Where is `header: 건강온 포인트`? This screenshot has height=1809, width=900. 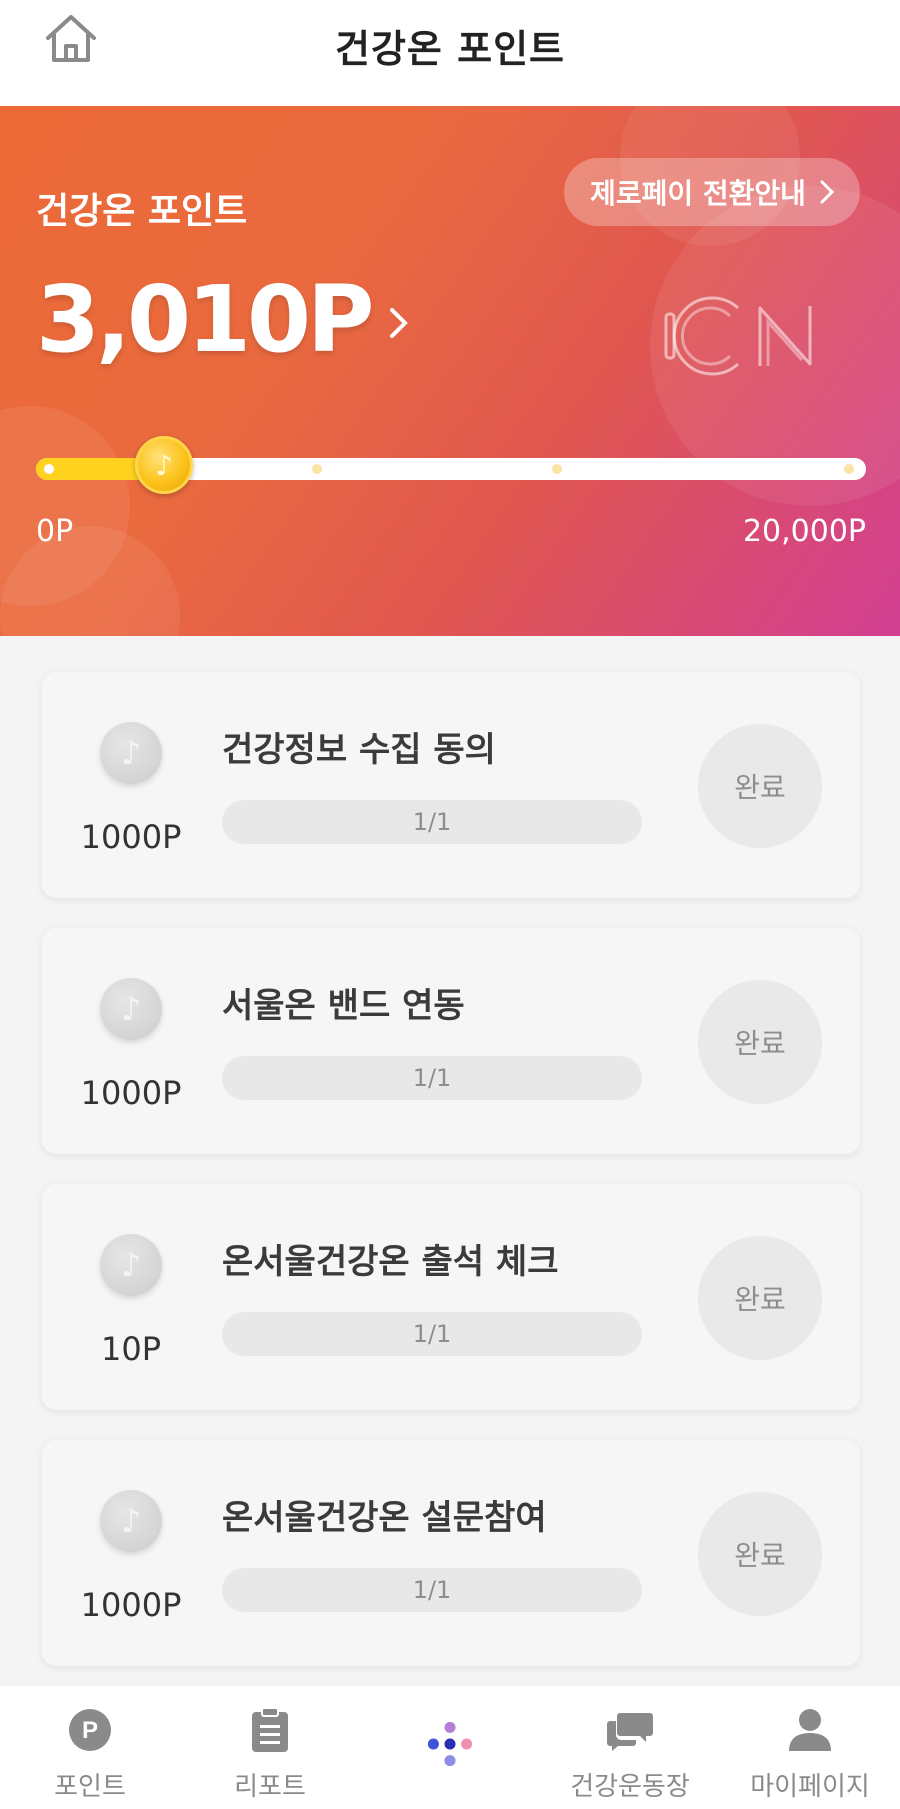 header: 건강온 포인트 is located at coordinates (450, 53).